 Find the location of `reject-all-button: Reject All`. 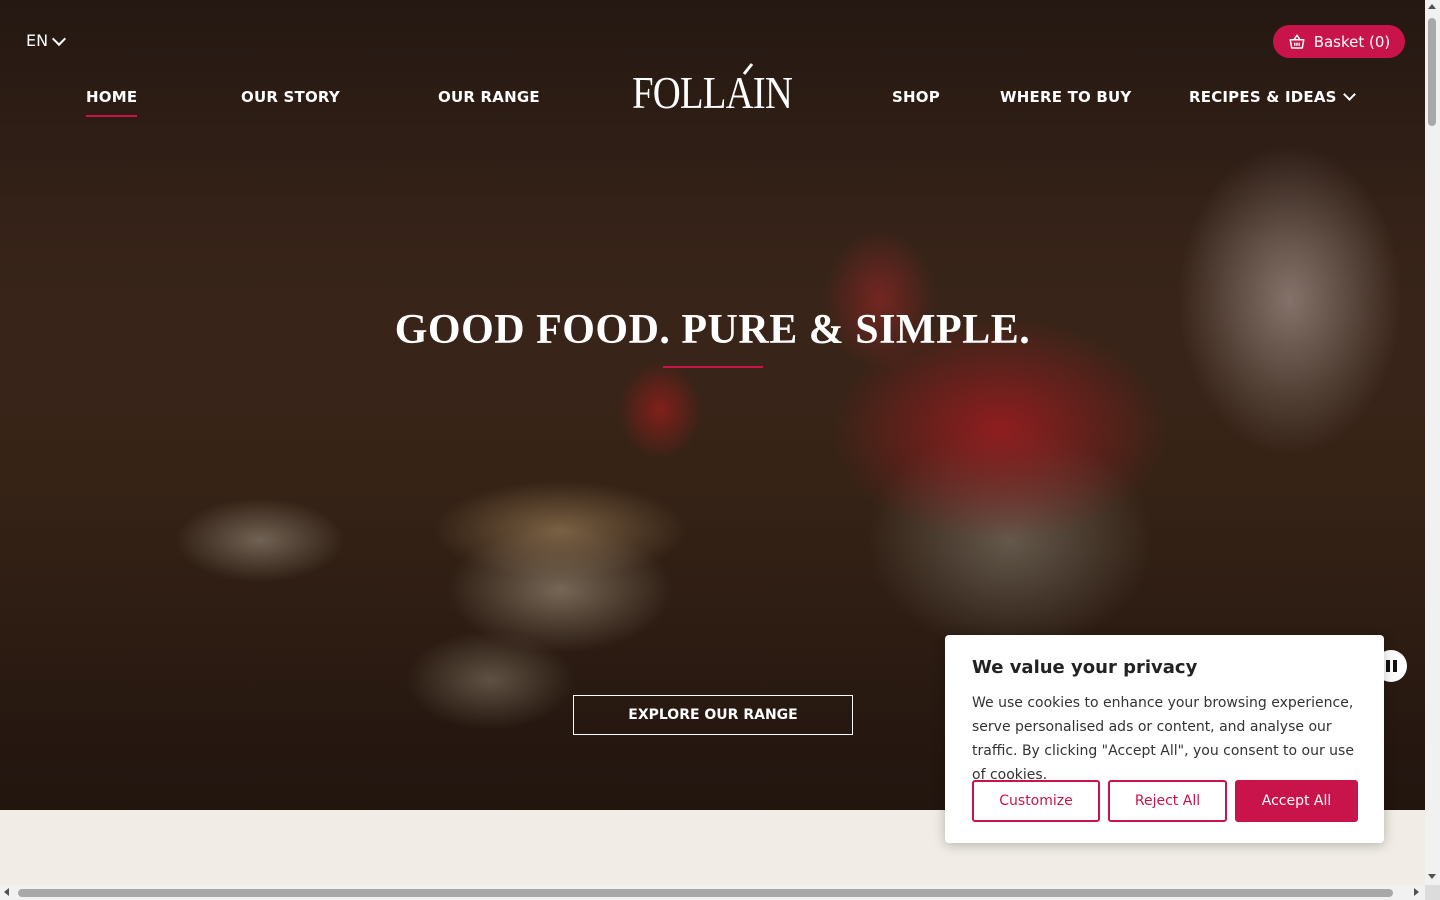

reject-all-button: Reject All is located at coordinates (1167, 801).